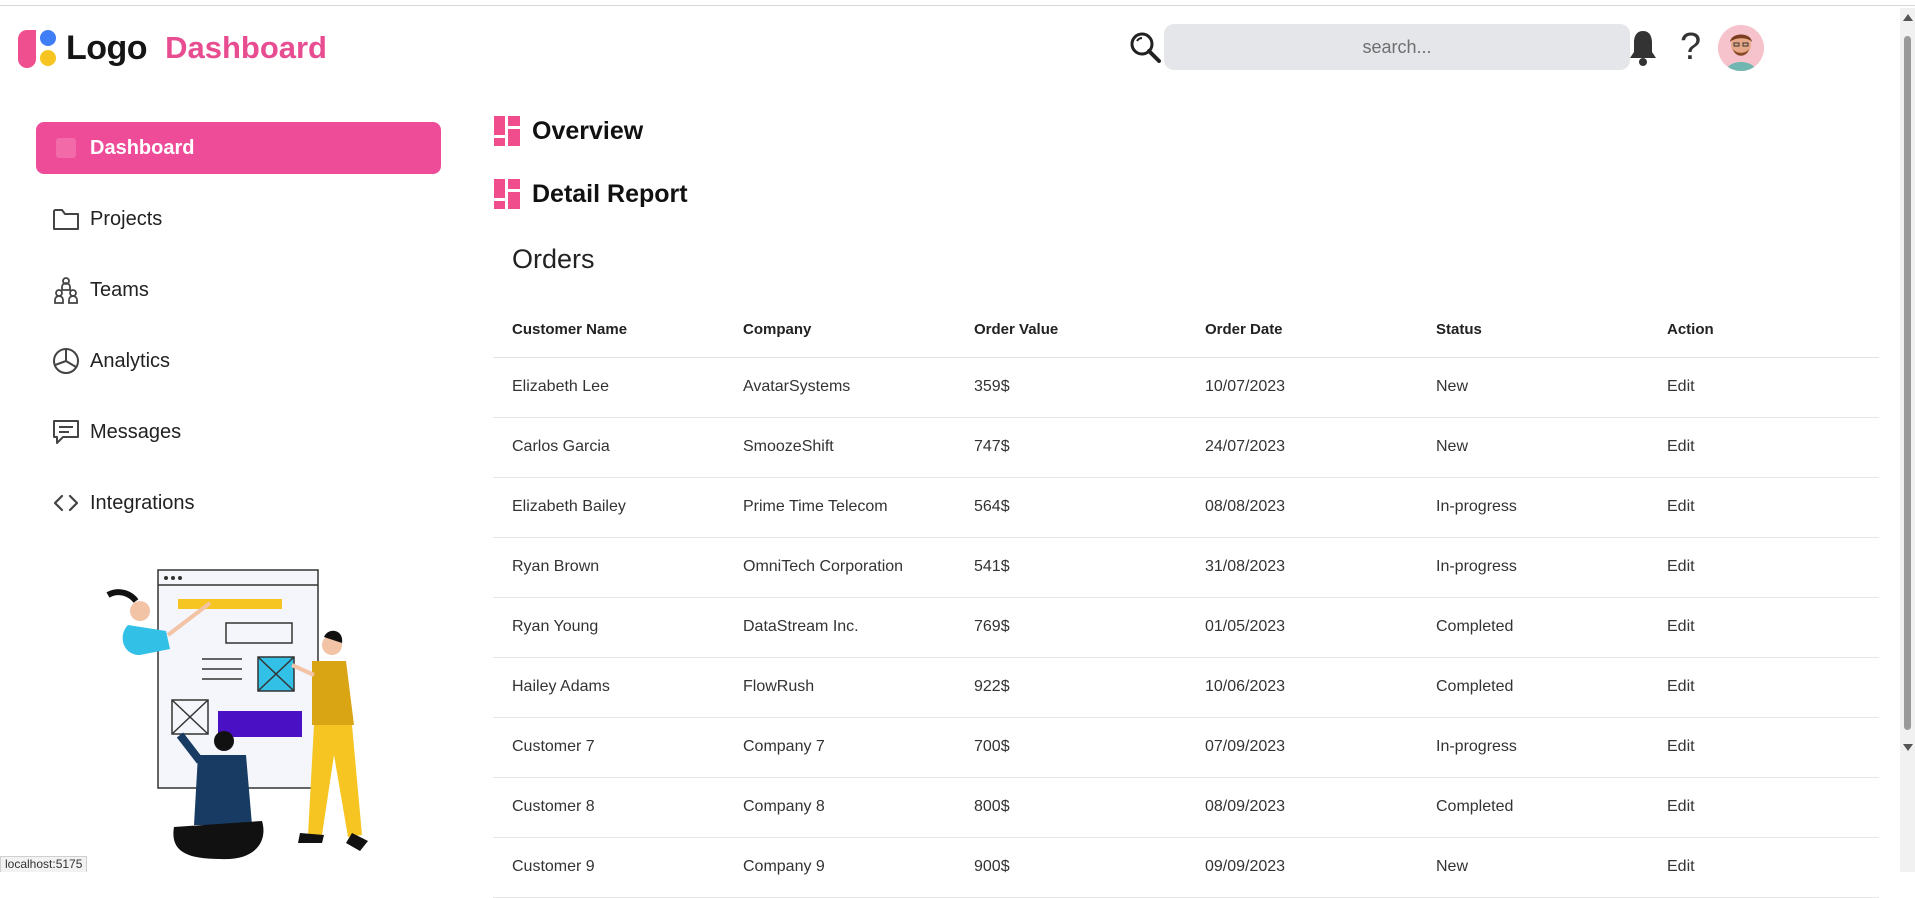  Describe the element at coordinates (1741, 48) in the screenshot. I see `avatar` at that location.